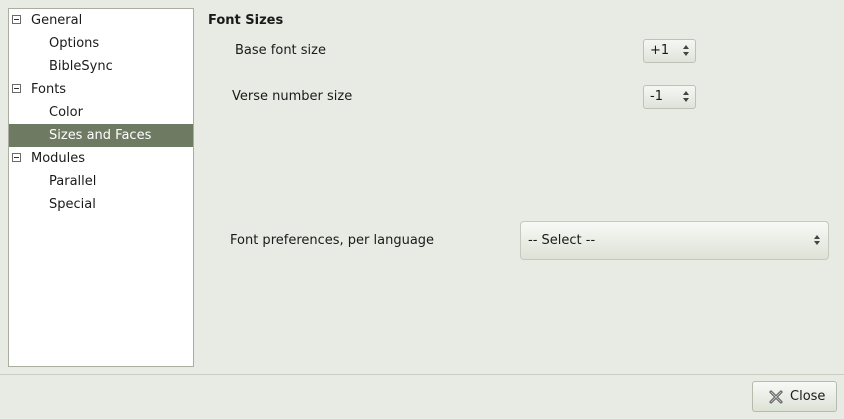 The width and height of the screenshot is (844, 419). I want to click on tree-item-label: Special, so click(72, 204).